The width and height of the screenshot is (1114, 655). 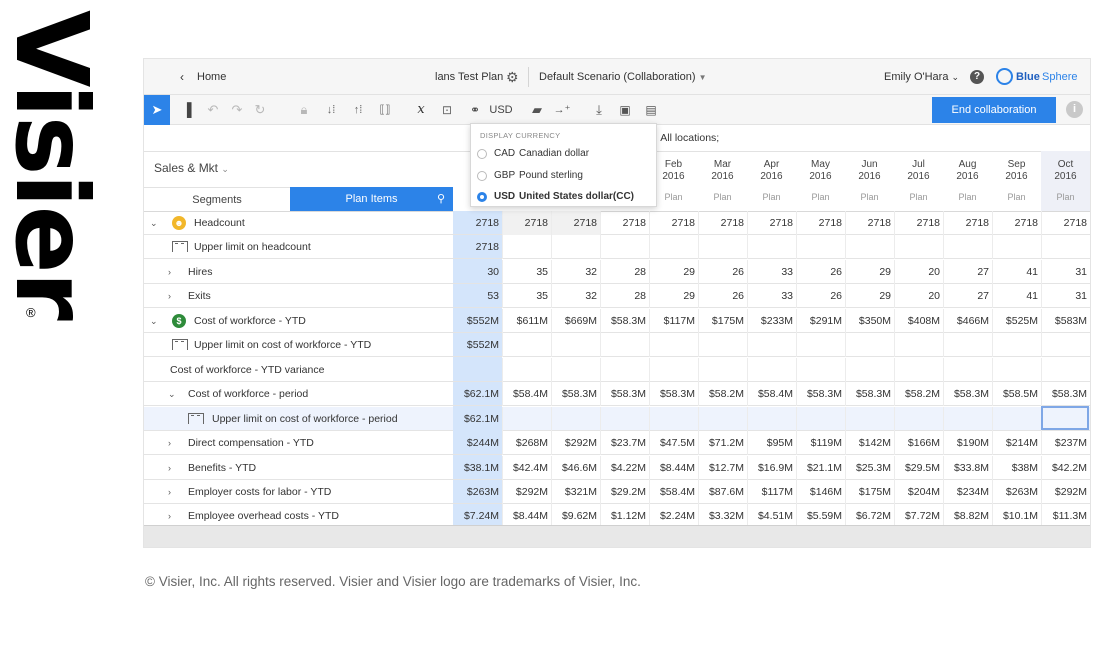 I want to click on table-cell: $119M, so click(x=820, y=443).